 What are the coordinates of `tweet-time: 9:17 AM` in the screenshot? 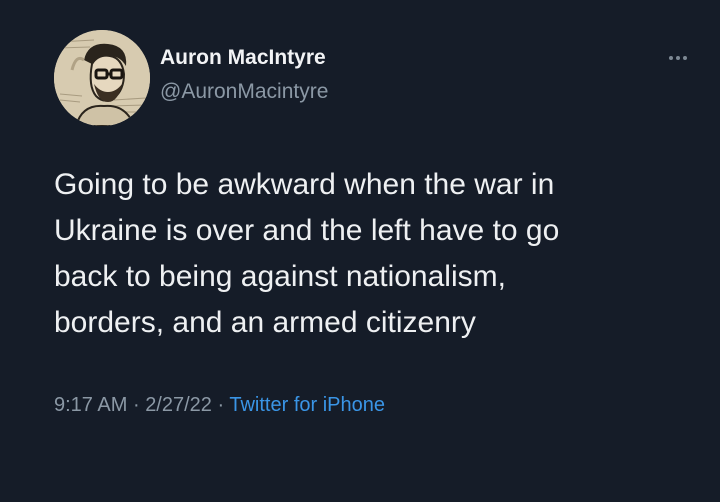 It's located at (90, 405).